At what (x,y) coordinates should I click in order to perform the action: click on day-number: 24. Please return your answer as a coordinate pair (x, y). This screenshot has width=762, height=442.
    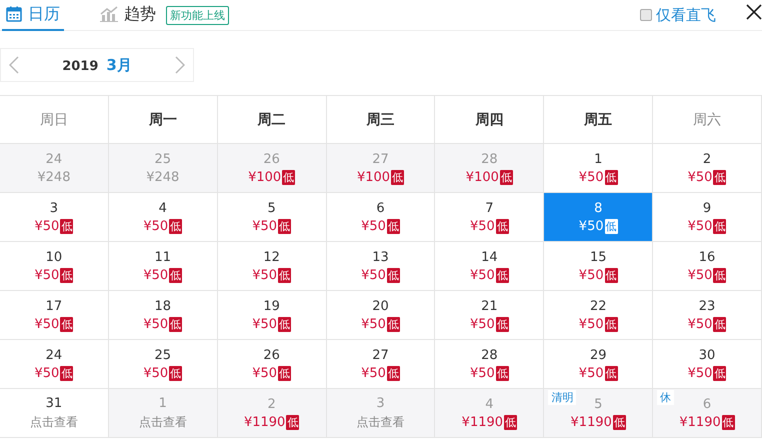
    Looking at the image, I should click on (54, 355).